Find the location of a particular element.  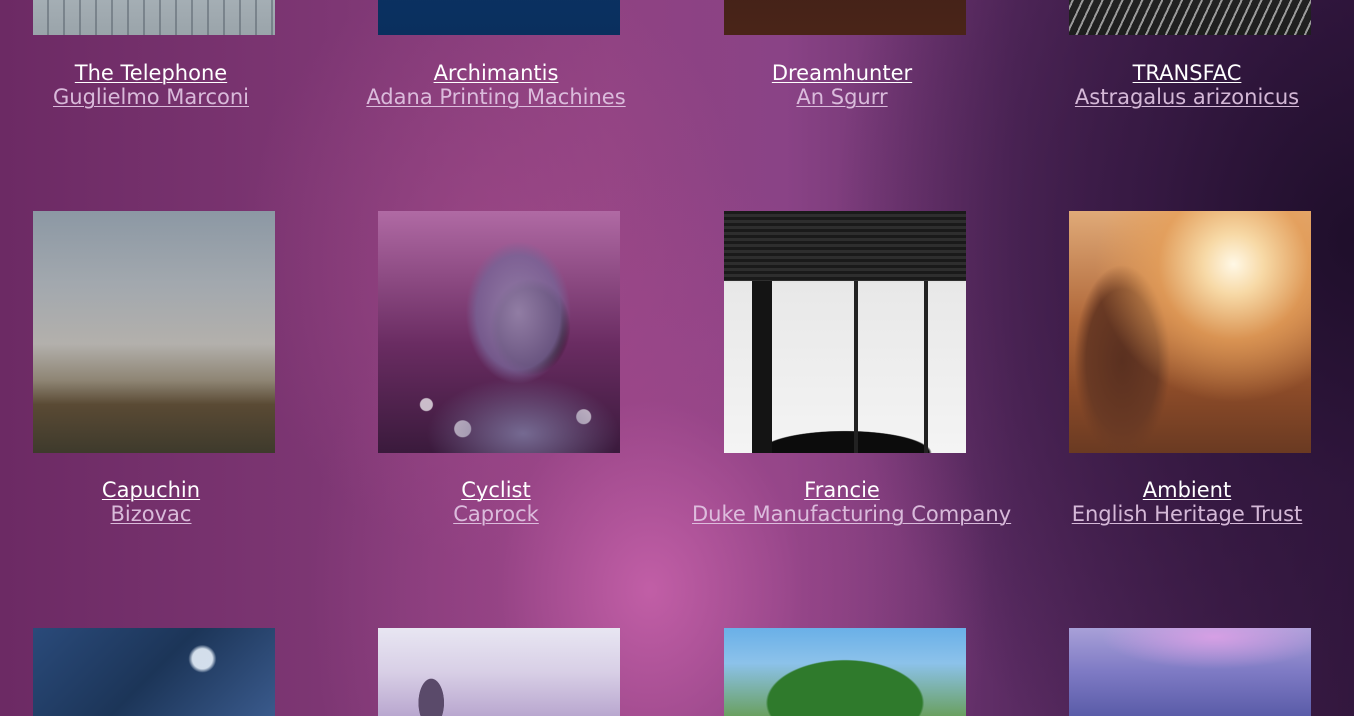

item-title-link: Archimantis is located at coordinates (496, 73).